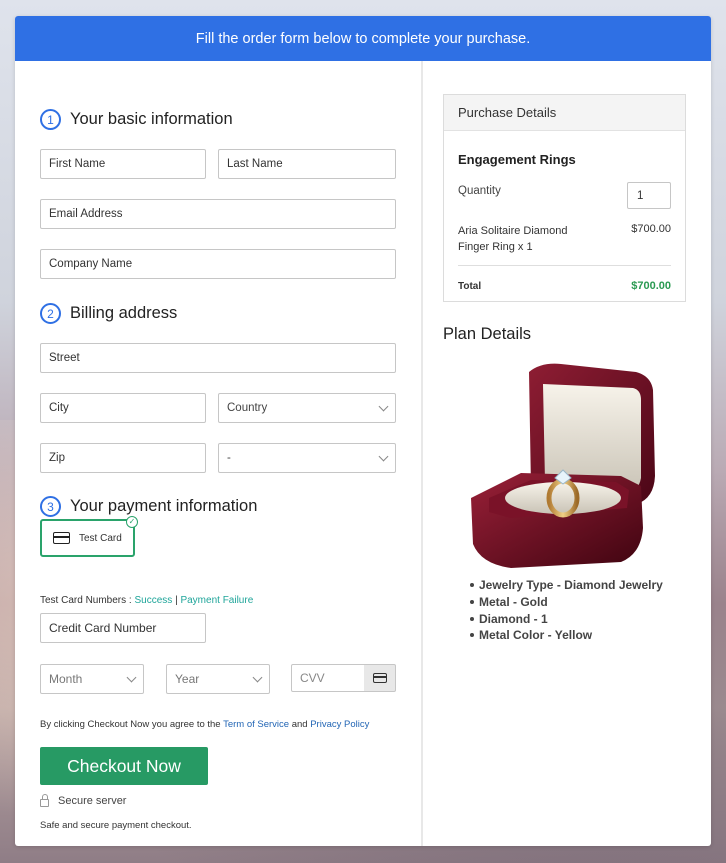 The image size is (726, 863). I want to click on company-name-field: Company Name, so click(218, 264).